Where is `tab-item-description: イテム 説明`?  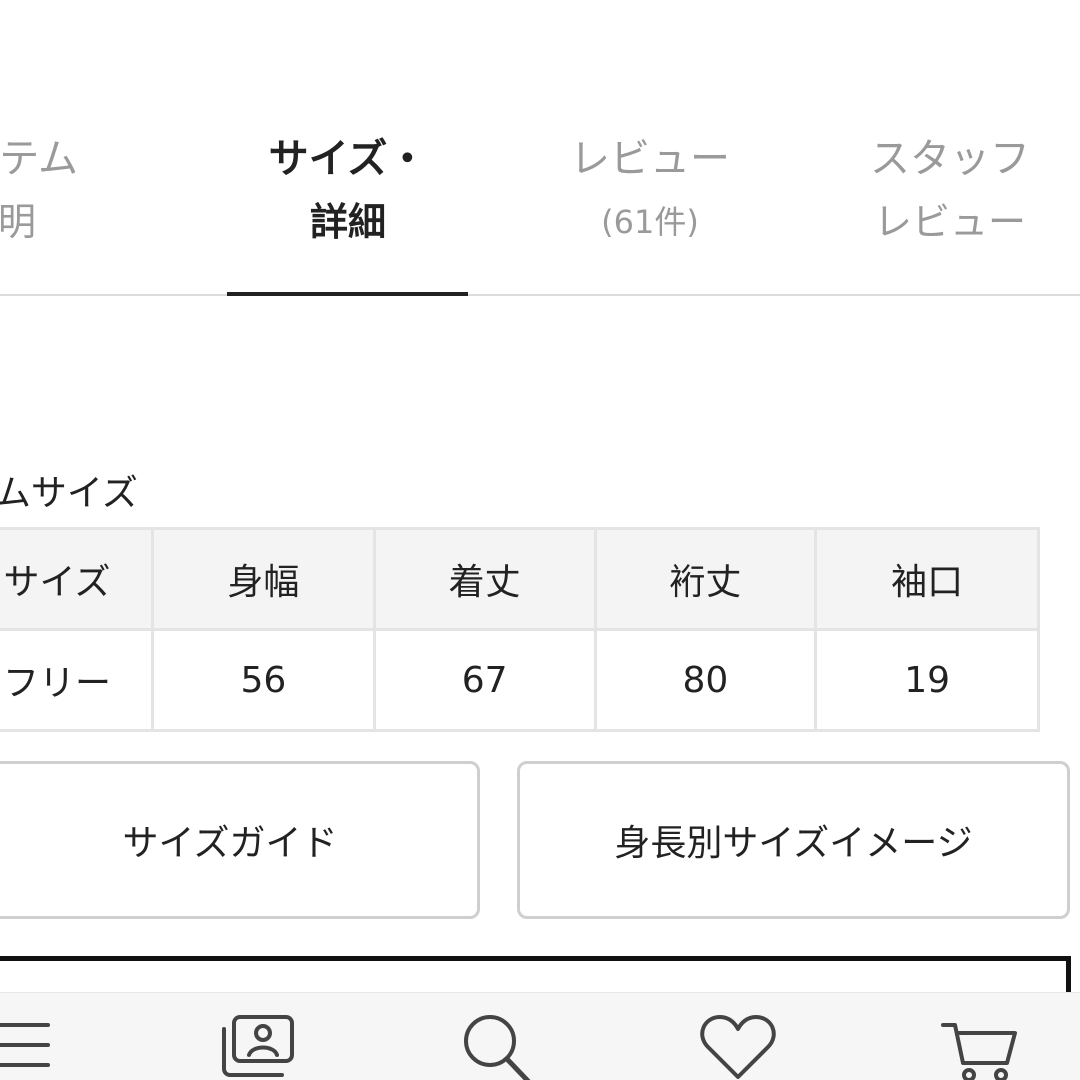 tab-item-description: イテム 説明 is located at coordinates (80, 191).